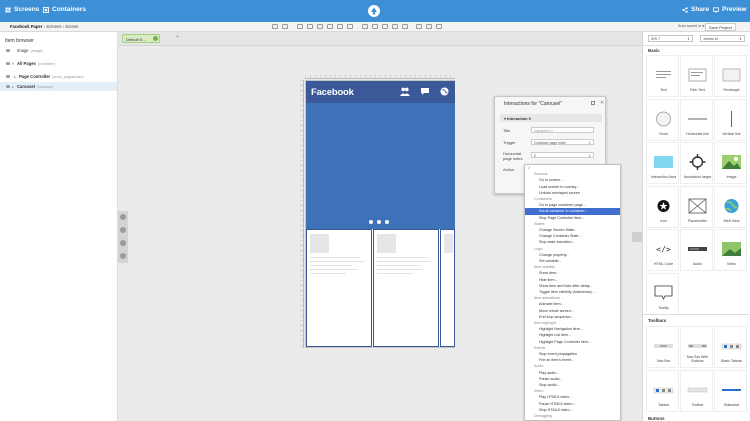 Image resolution: width=750 pixels, height=421 pixels. What do you see at coordinates (275, 26) in the screenshot?
I see `undo-icon` at bounding box center [275, 26].